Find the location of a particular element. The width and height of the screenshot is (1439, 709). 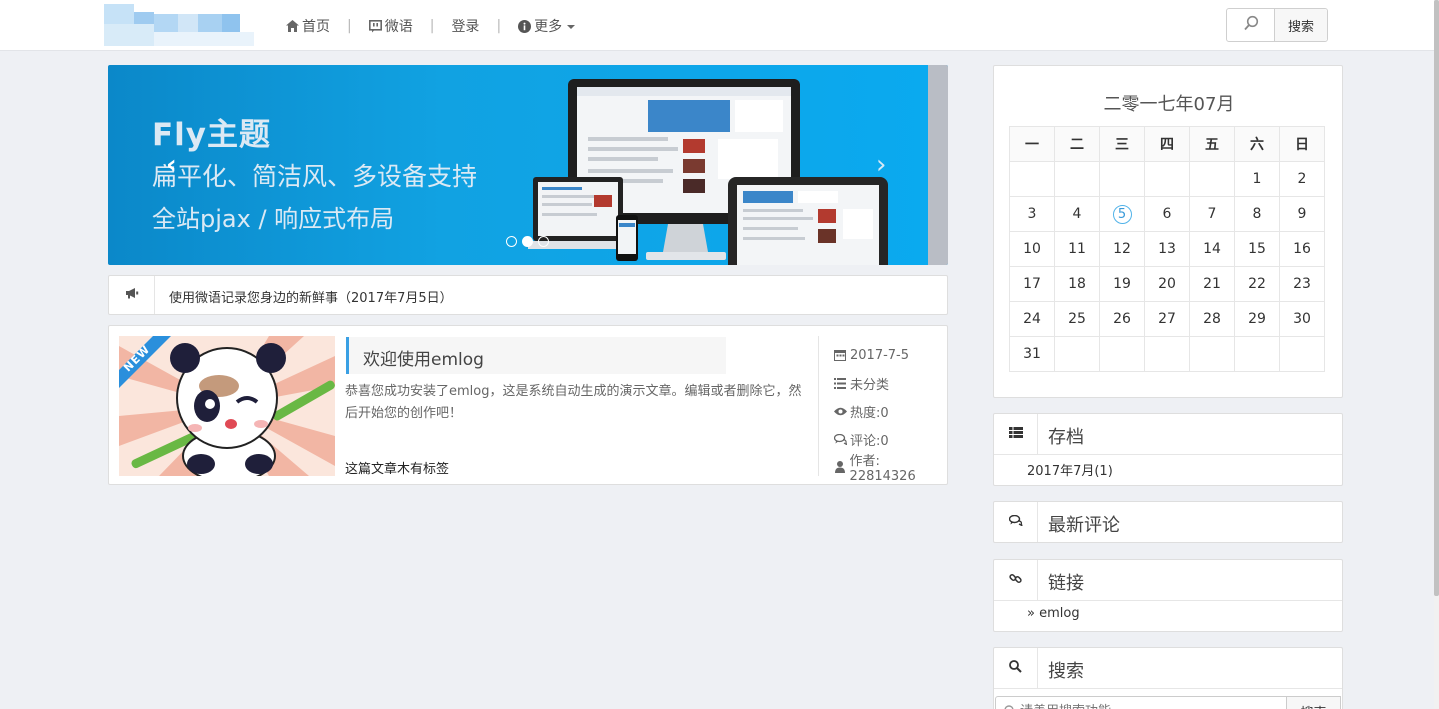

nav-home: 首页 is located at coordinates (308, 26).